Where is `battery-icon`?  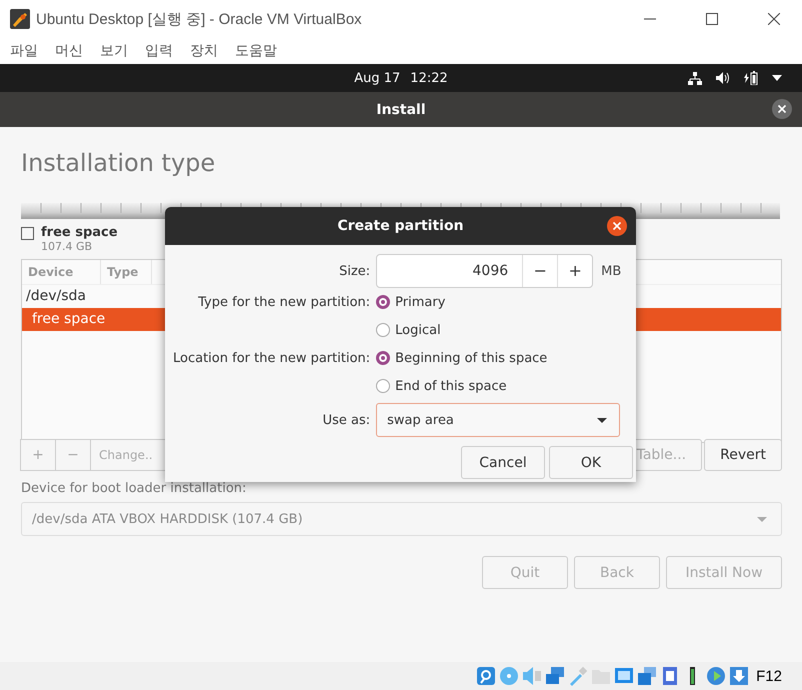
battery-icon is located at coordinates (751, 78).